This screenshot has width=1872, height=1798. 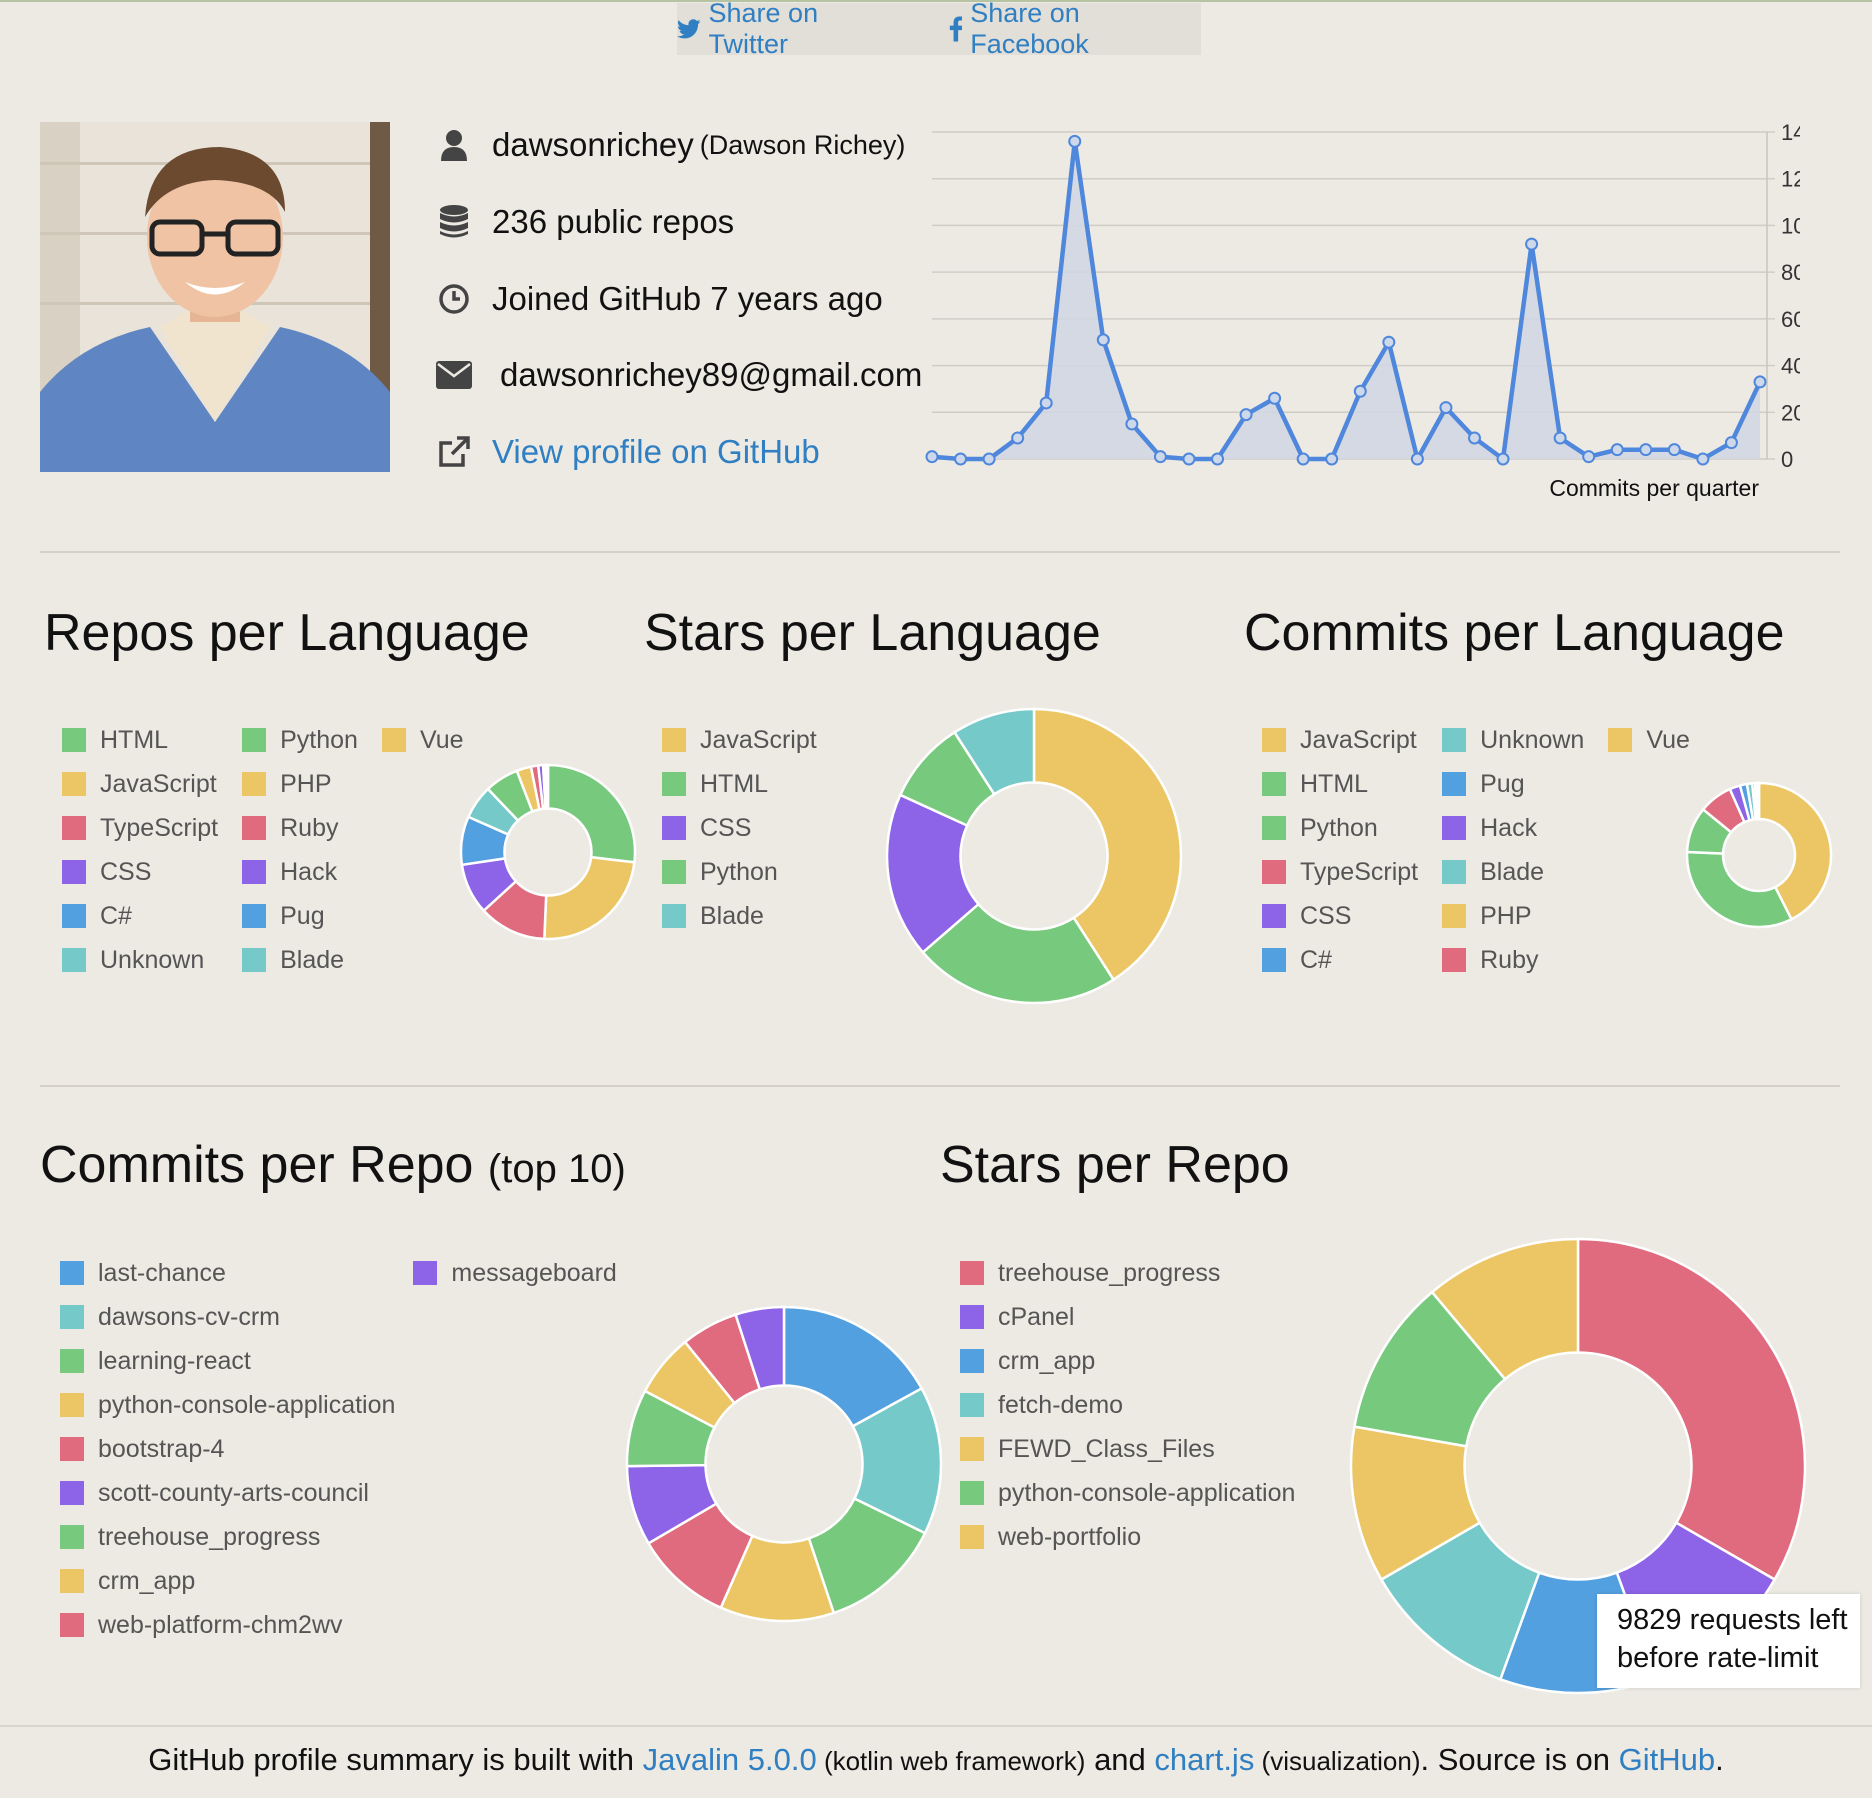 I want to click on share-facebook-link: Share on Facebook, so click(x=1075, y=30).